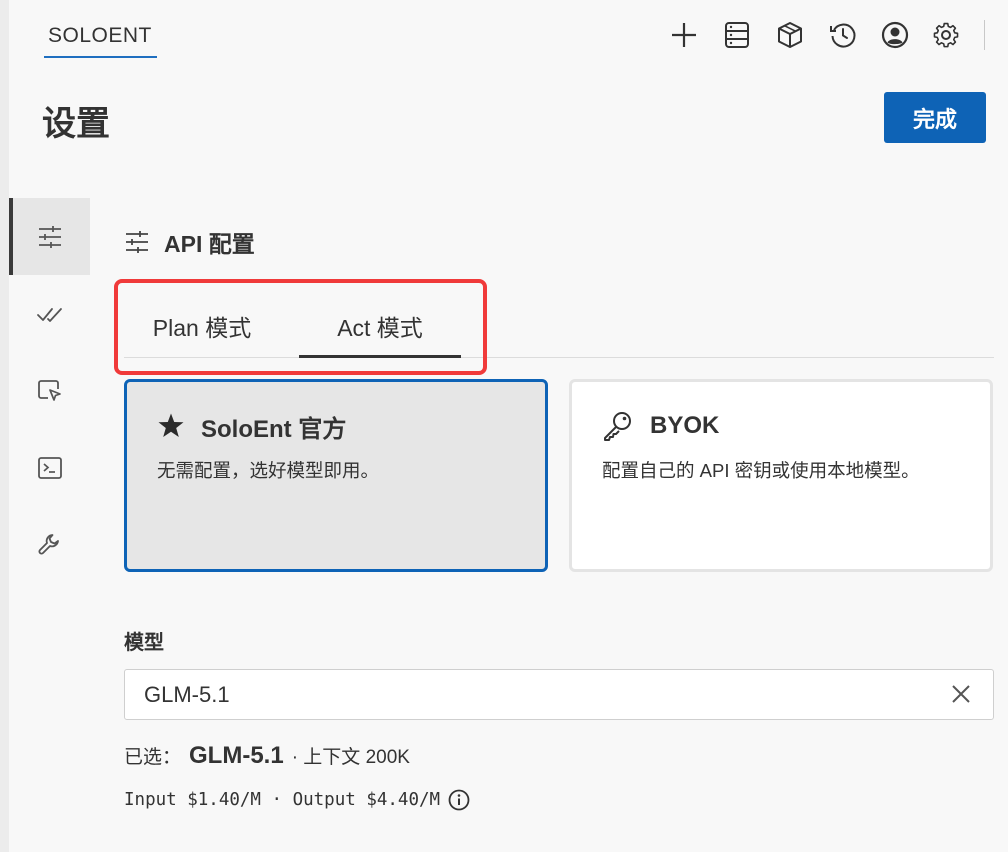 The image size is (1008, 852). I want to click on card-title: SoloEnt 官方, so click(274, 429).